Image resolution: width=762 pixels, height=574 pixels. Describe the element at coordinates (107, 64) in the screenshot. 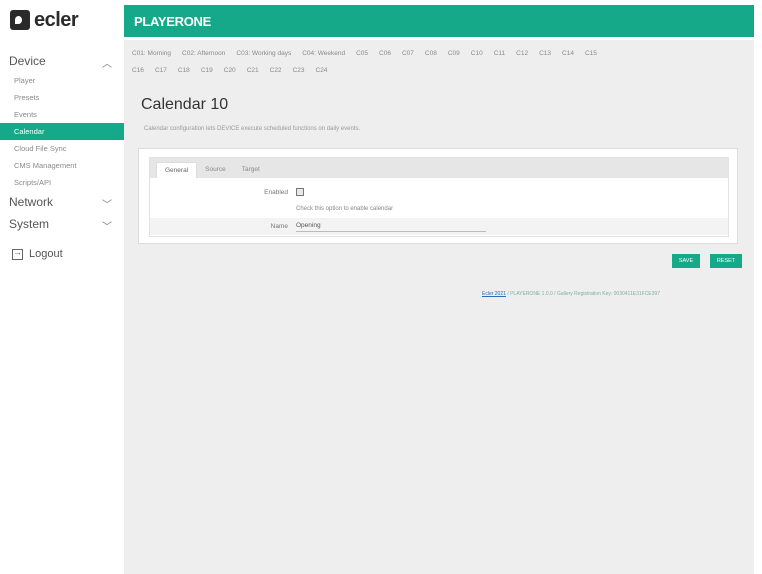

I see `chevron-up-icon: ︿` at that location.